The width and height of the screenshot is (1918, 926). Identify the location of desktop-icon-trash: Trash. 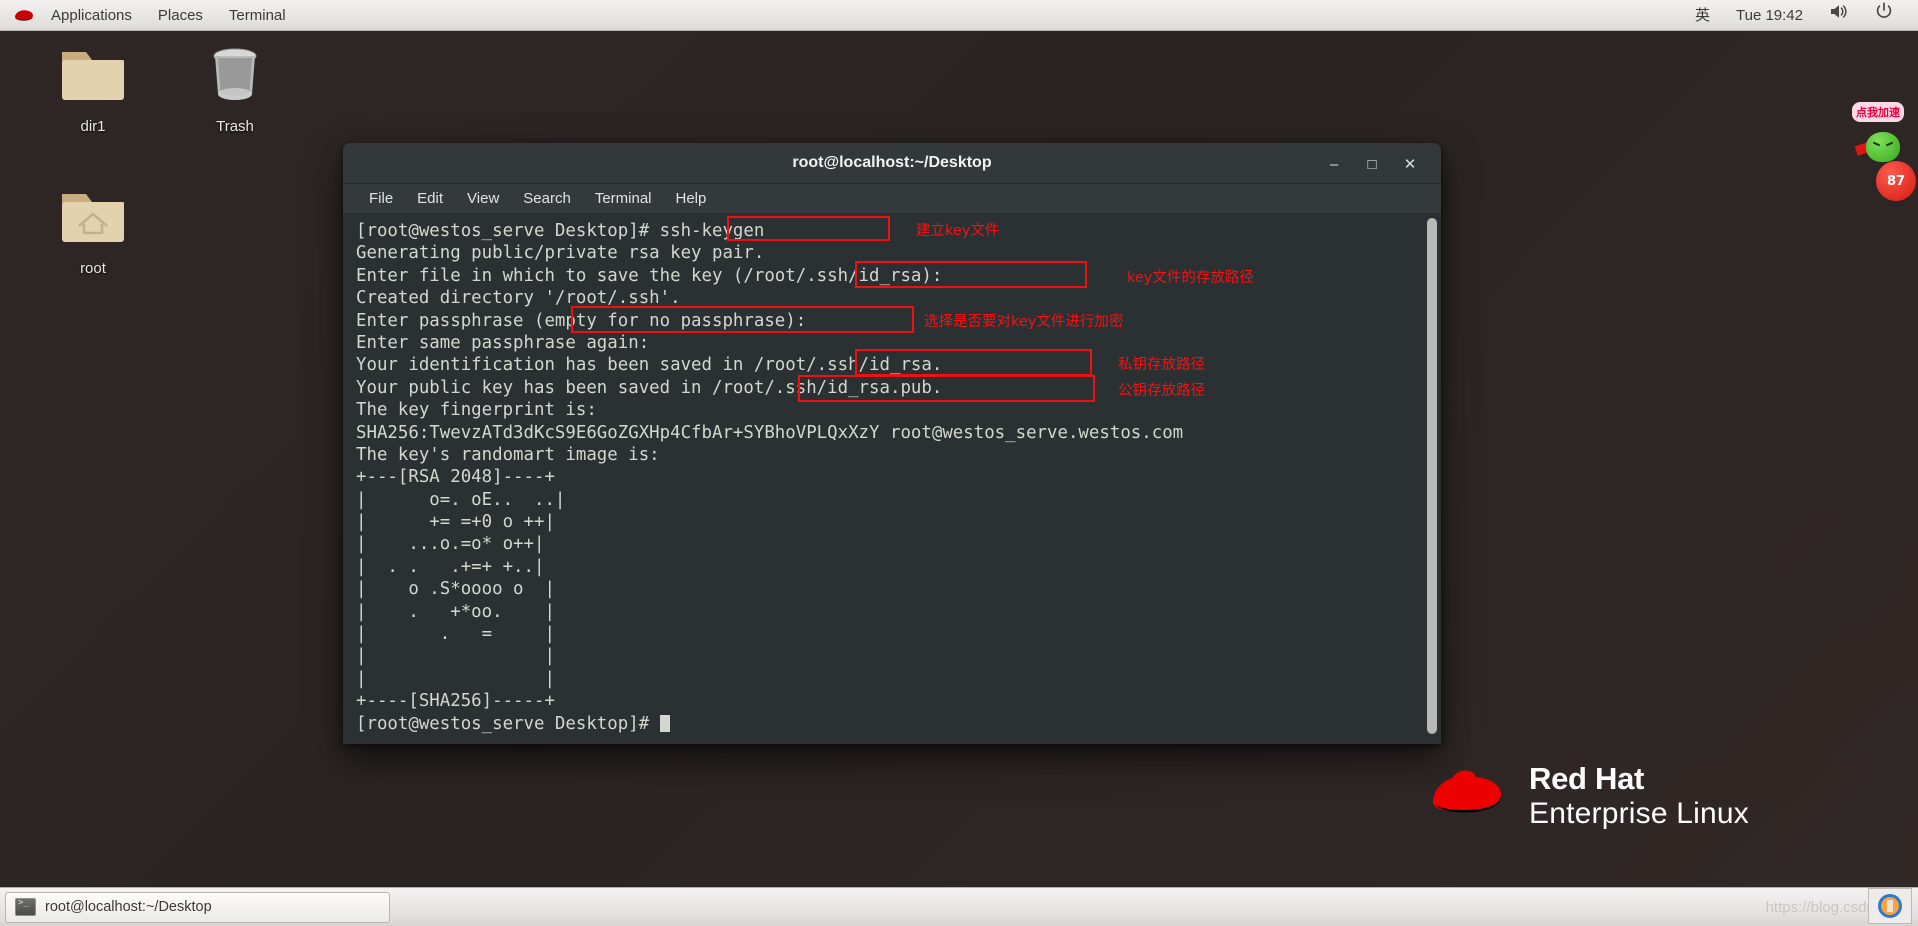
(235, 89).